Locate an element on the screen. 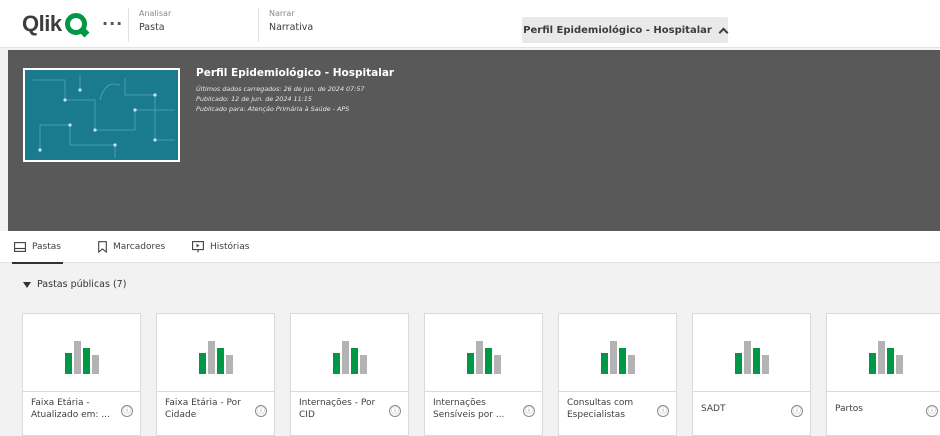 The height and width of the screenshot is (436, 940). tab-historias-label: Histórias is located at coordinates (230, 247).